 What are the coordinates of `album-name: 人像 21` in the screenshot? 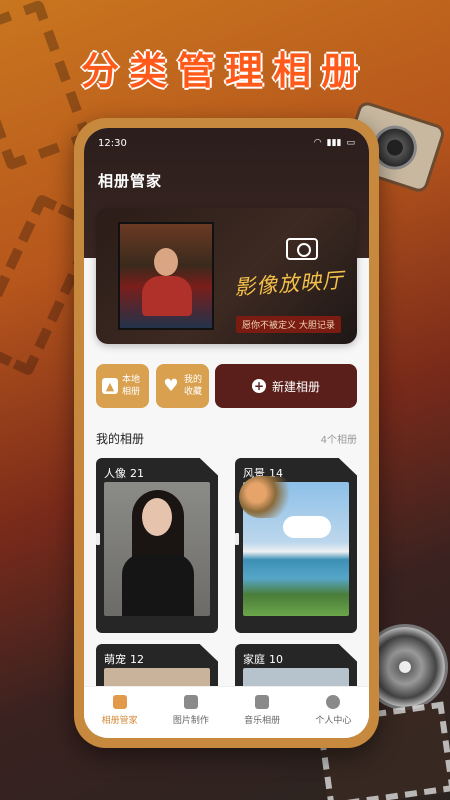 It's located at (124, 473).